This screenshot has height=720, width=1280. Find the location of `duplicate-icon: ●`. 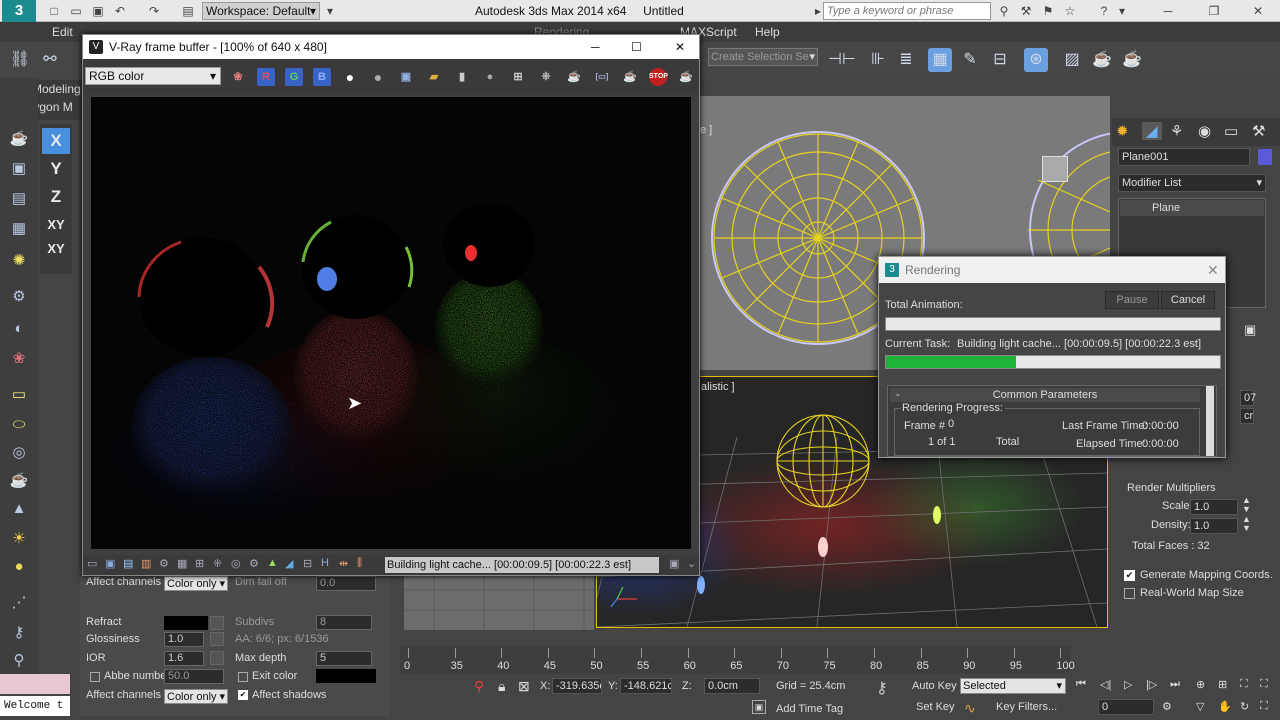

duplicate-icon: ● is located at coordinates (490, 77).